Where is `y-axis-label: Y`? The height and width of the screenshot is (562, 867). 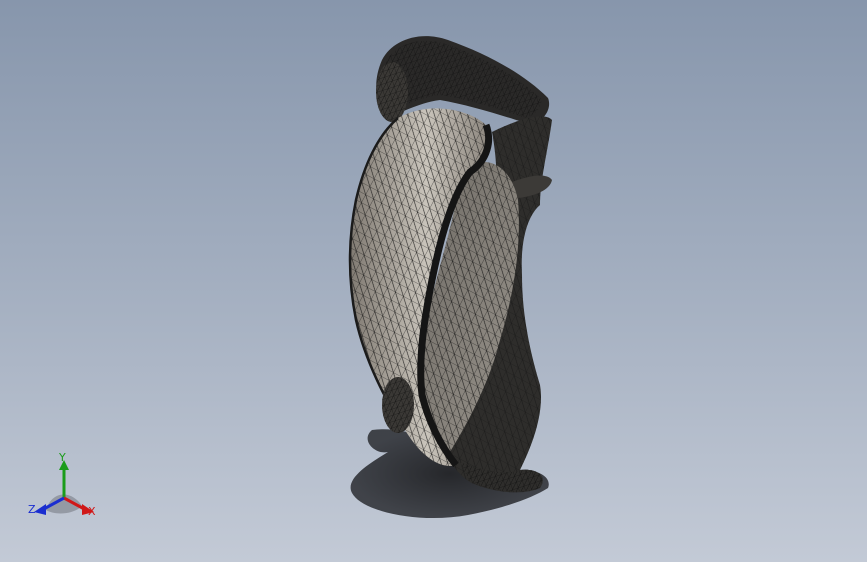 y-axis-label: Y is located at coordinates (62, 457).